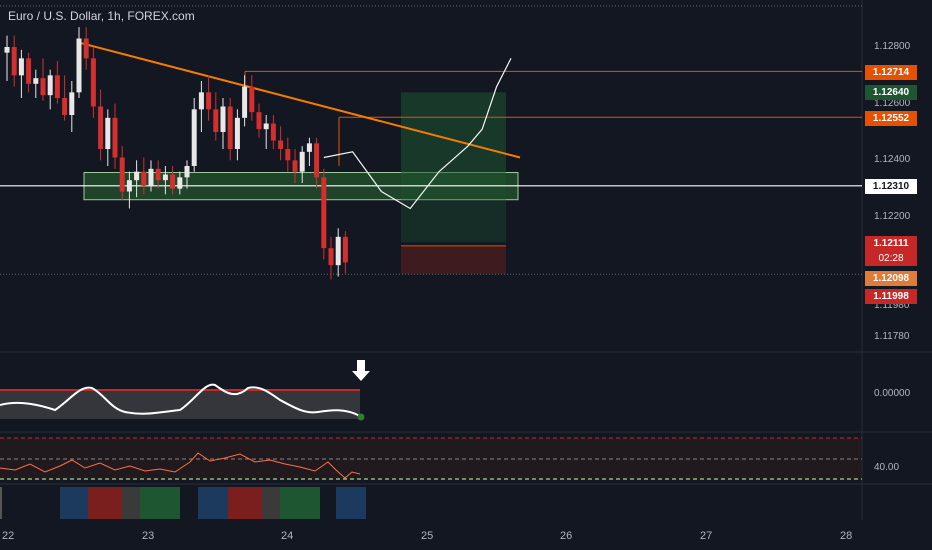  What do you see at coordinates (566, 536) in the screenshot?
I see `time-tick: 26` at bounding box center [566, 536].